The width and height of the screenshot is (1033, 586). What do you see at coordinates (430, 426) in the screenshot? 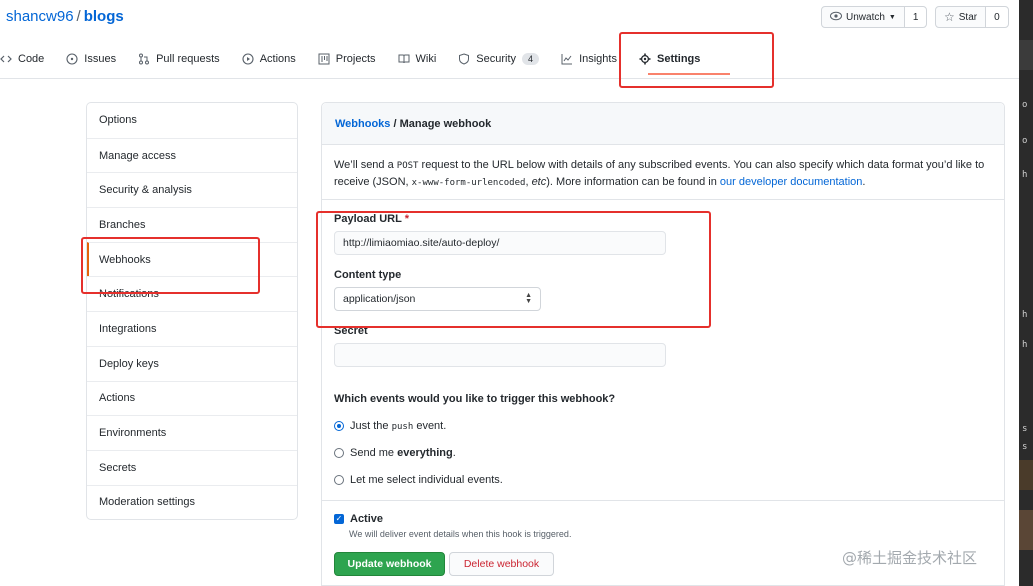
I see `event-option-text: event.` at bounding box center [430, 426].